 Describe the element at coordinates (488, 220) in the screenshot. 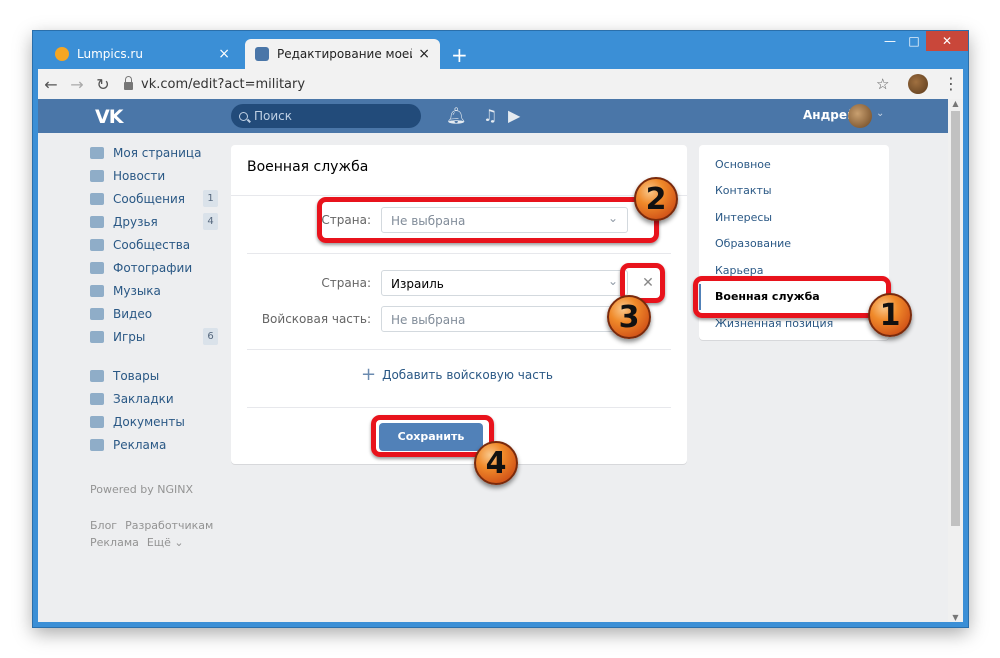

I see `highlight-country-select` at that location.